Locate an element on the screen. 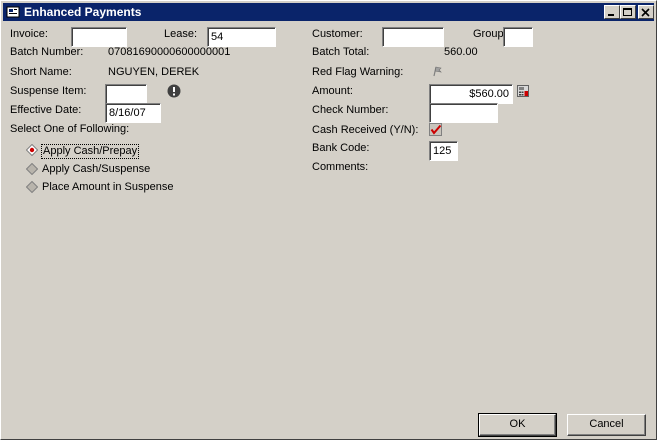 This screenshot has width=657, height=440. option-label: Place Amount in Suspense is located at coordinates (107, 187).